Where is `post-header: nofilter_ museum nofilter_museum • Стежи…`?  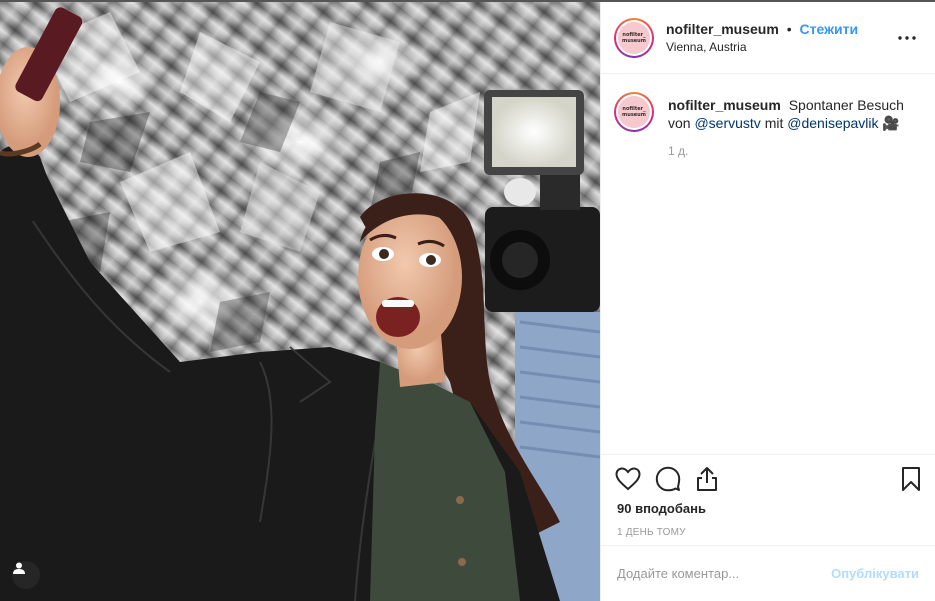 post-header: nofilter_ museum nofilter_museum • Стежи… is located at coordinates (768, 38).